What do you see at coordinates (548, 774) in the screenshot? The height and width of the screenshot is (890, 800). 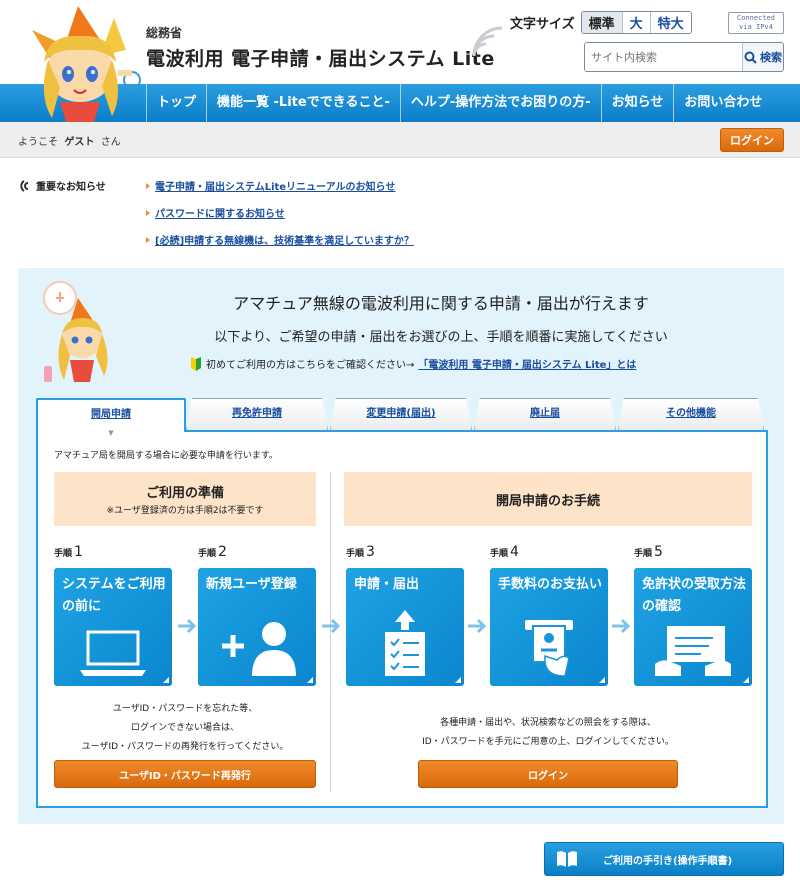 I see `login-button: ログイン` at bounding box center [548, 774].